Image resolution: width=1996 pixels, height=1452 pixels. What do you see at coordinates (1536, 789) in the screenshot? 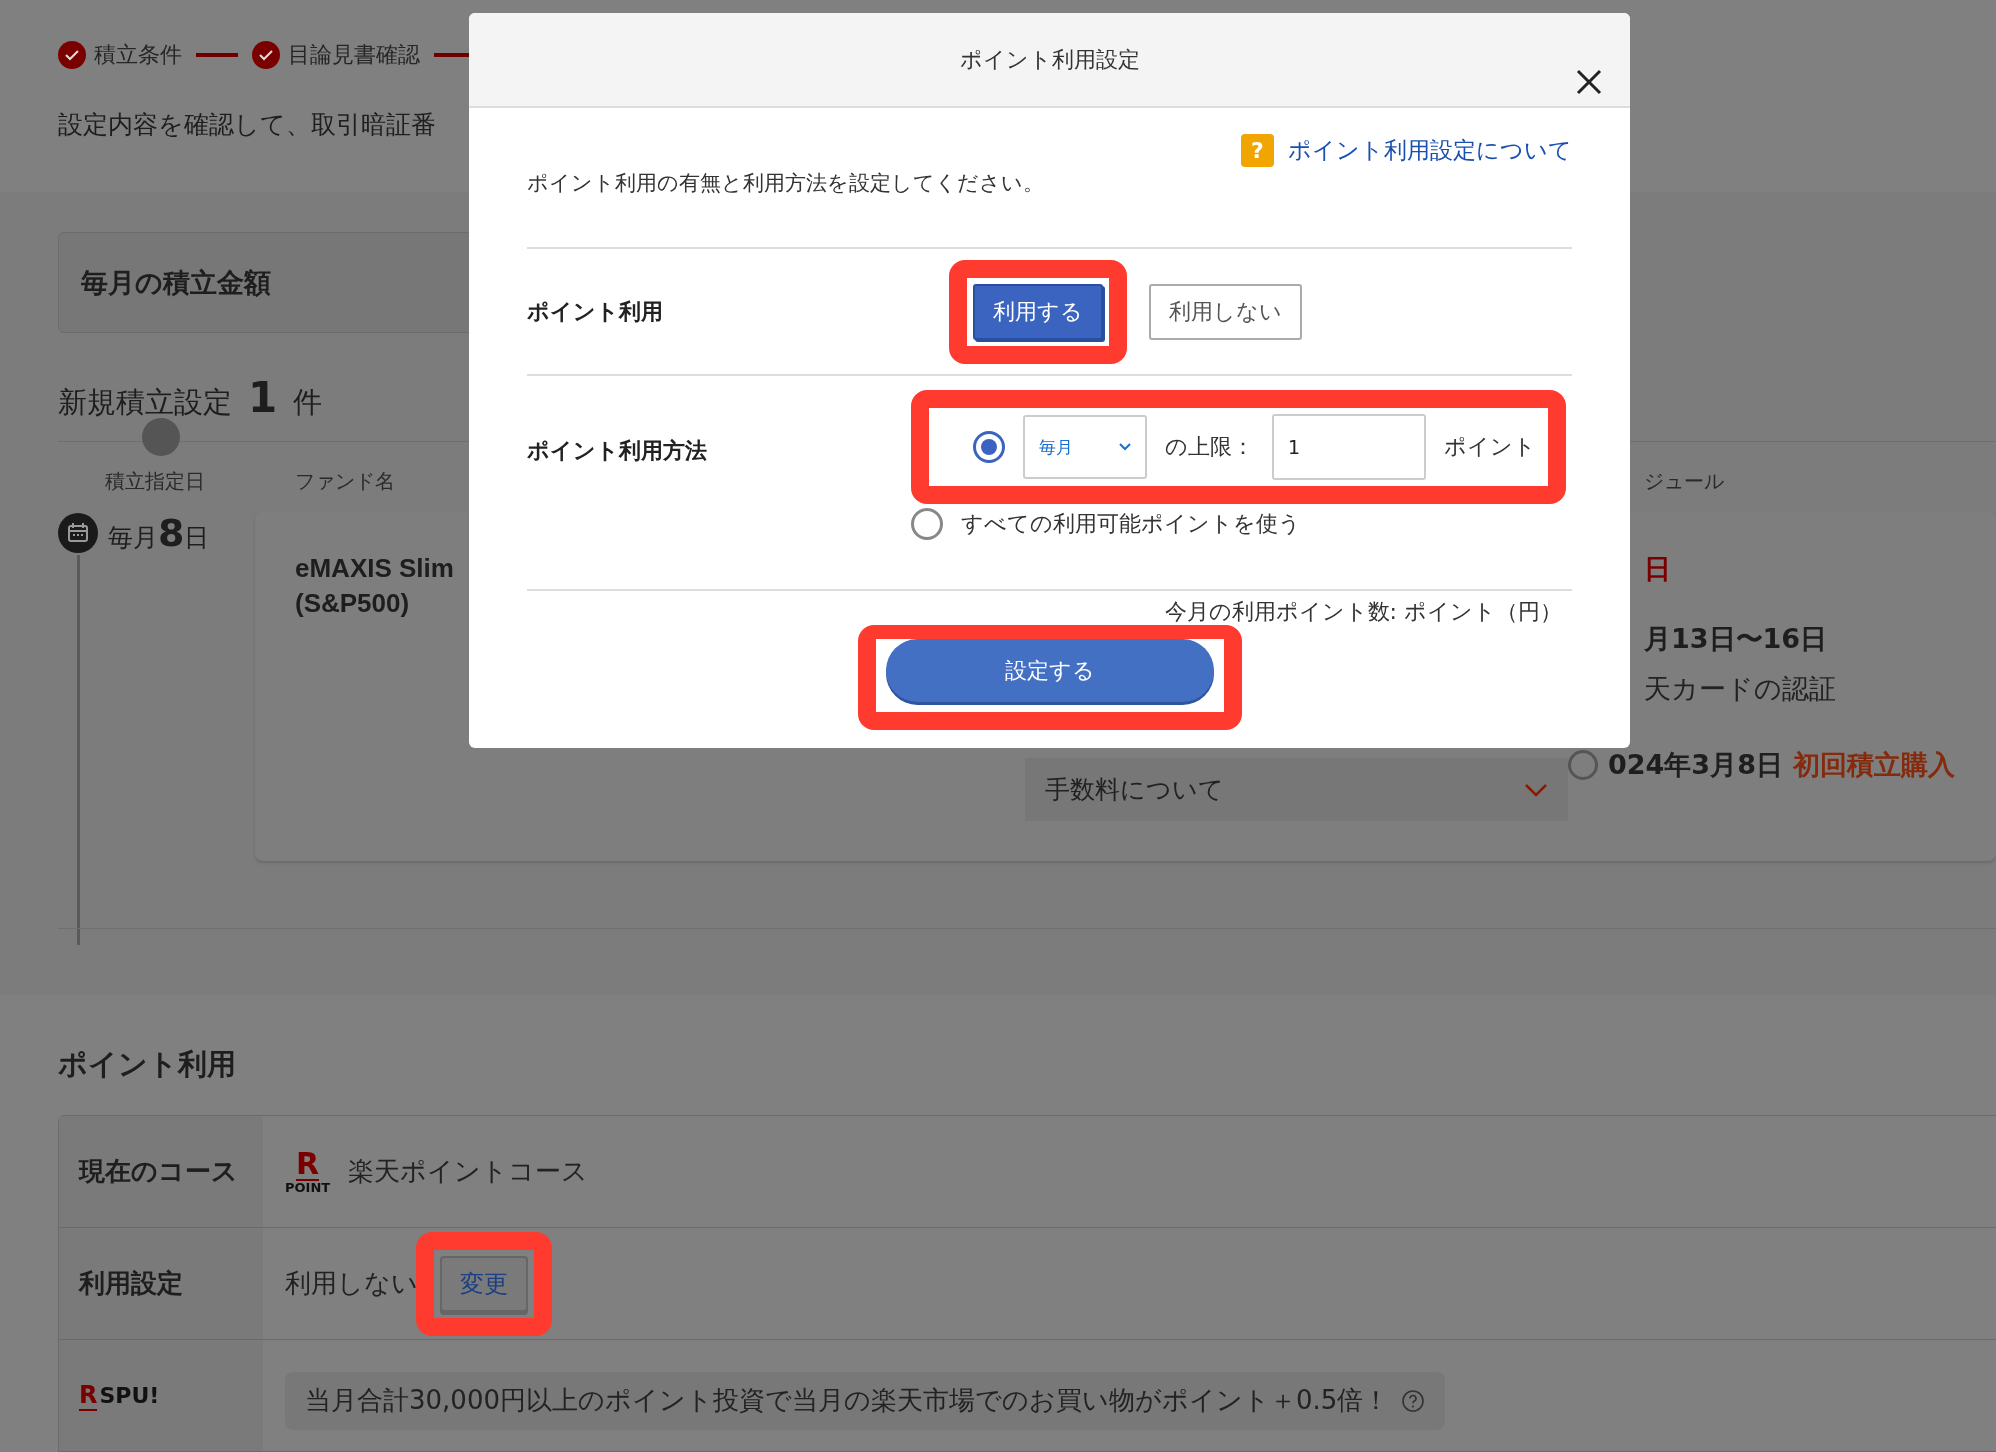
I see `chevron-icon` at bounding box center [1536, 789].